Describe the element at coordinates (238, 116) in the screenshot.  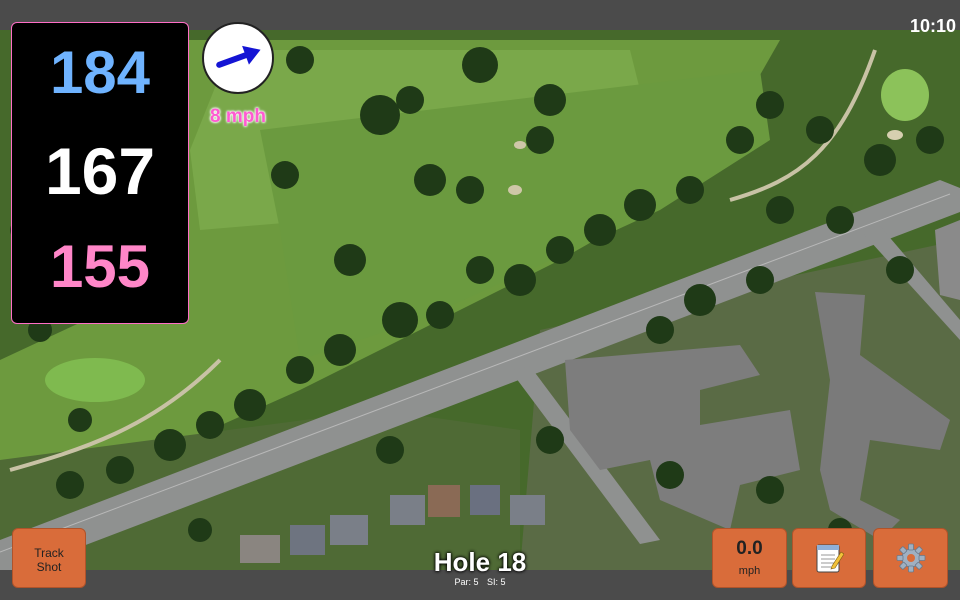
I see `wind-speed: 8 mph` at that location.